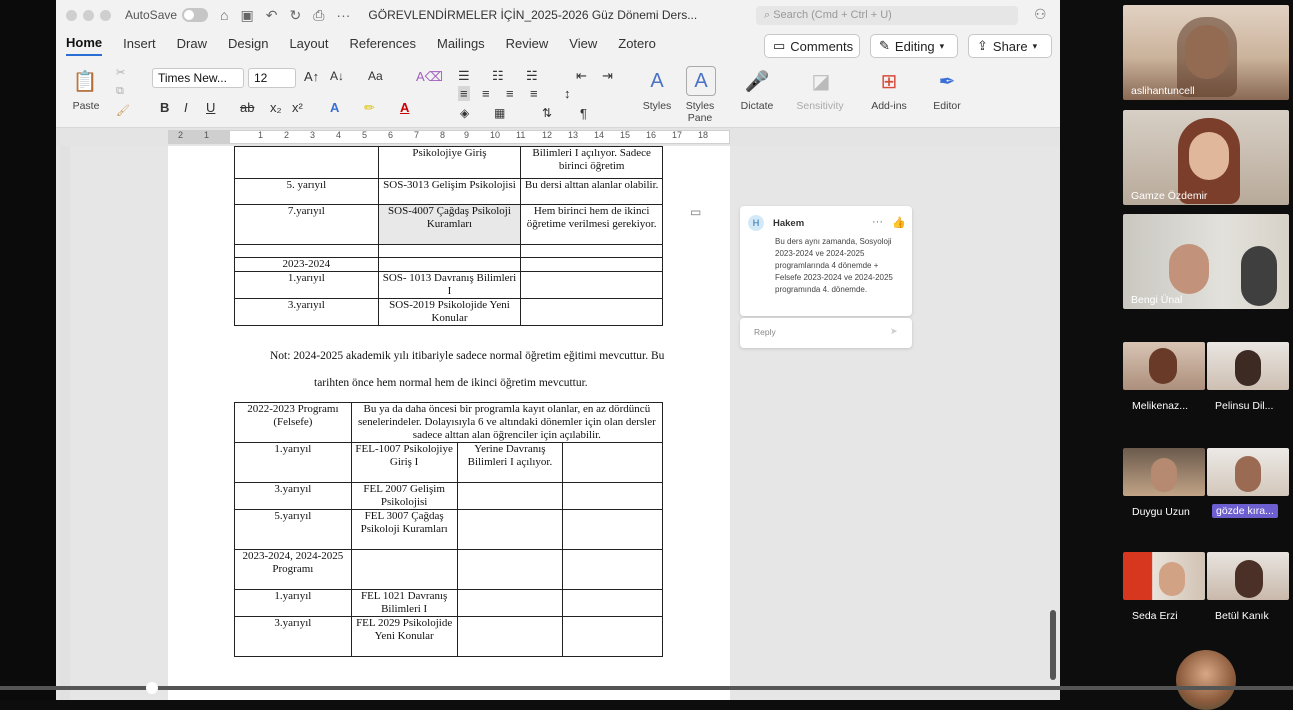 Image resolution: width=1293 pixels, height=710 pixels. Describe the element at coordinates (567, 93) in the screenshot. I see `line-spacing-icon: ↕` at that location.